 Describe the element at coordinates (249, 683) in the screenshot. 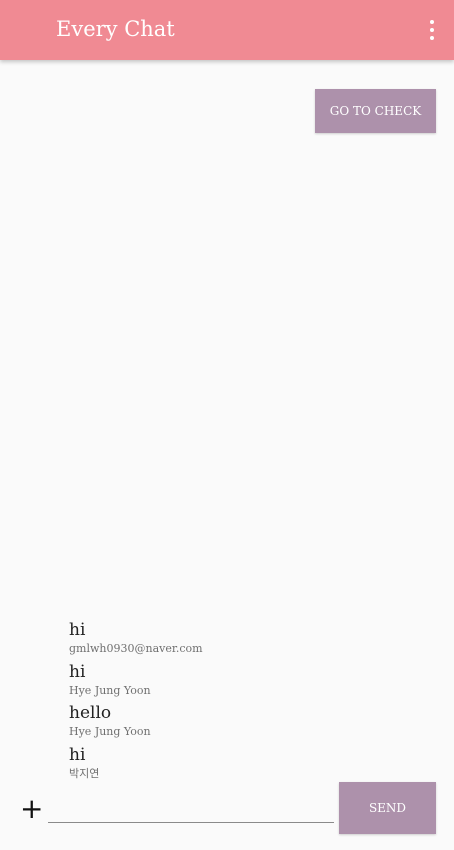

I see `message-item: hi Hye Jung Yoon` at that location.